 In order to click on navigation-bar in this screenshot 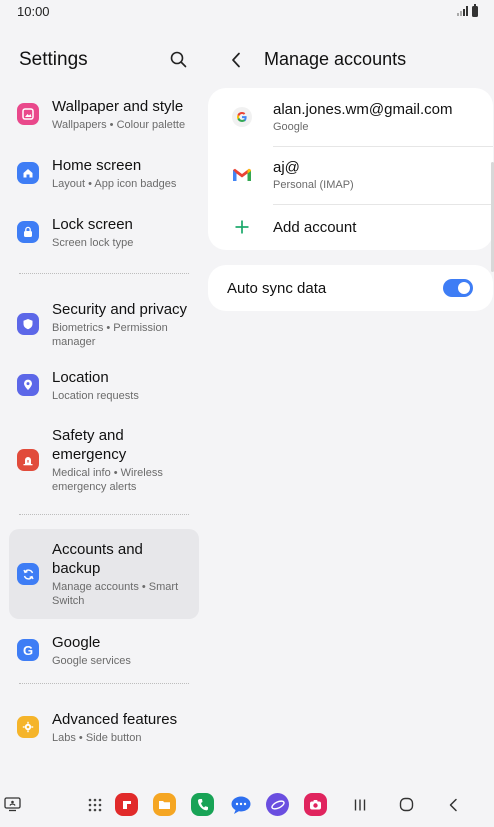, I will do `click(247, 804)`.